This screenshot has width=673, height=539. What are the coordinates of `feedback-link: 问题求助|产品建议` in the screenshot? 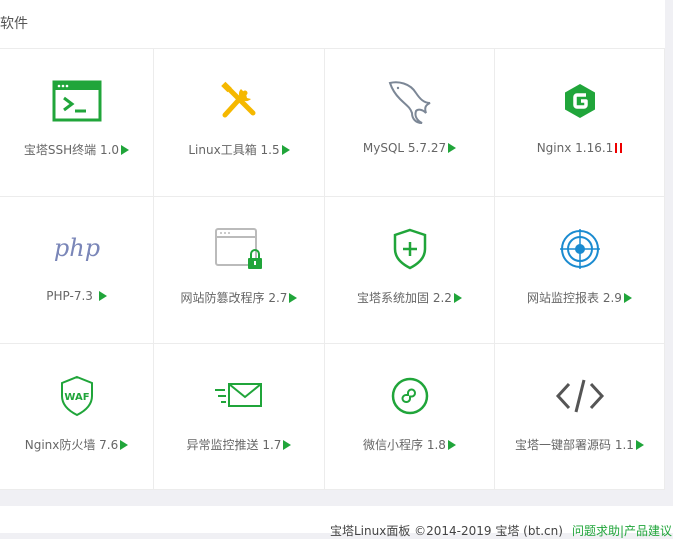 It's located at (622, 530).